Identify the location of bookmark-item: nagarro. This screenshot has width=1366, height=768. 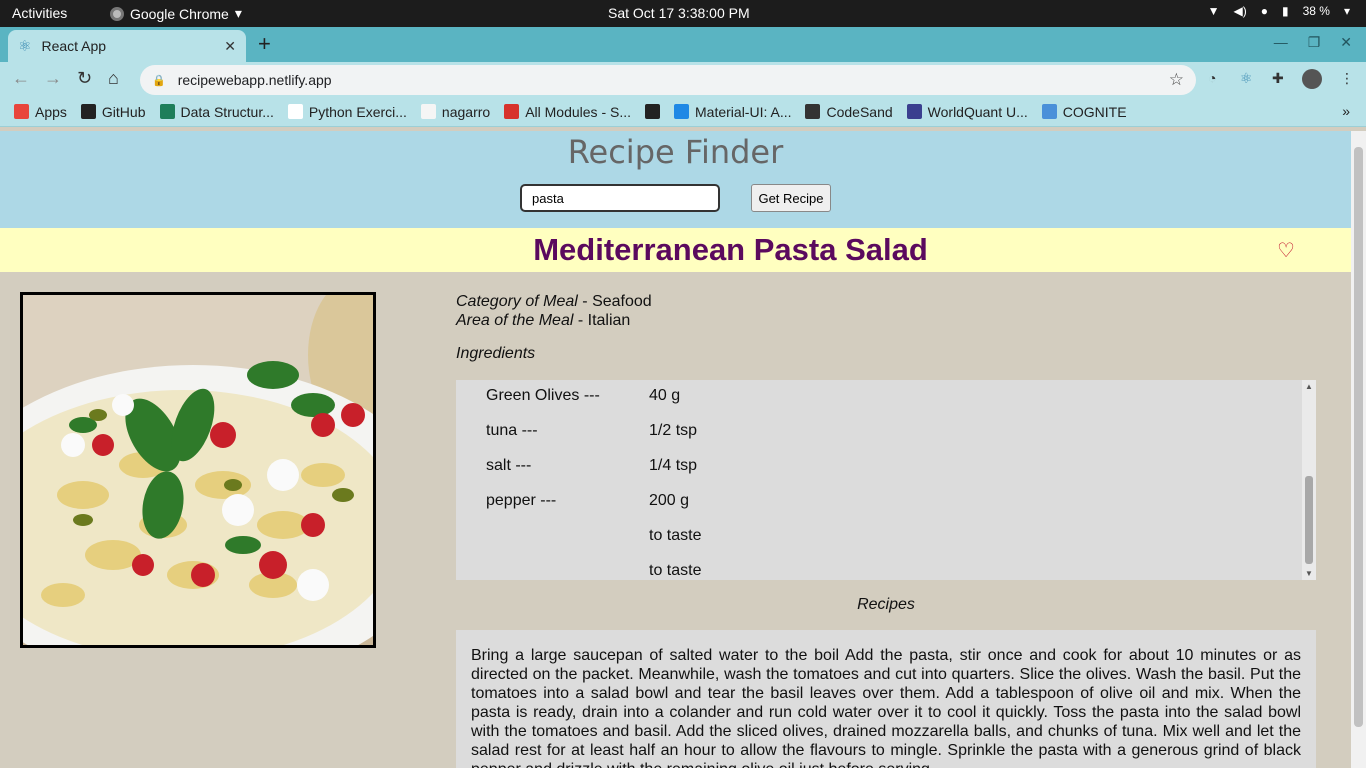
(455, 111).